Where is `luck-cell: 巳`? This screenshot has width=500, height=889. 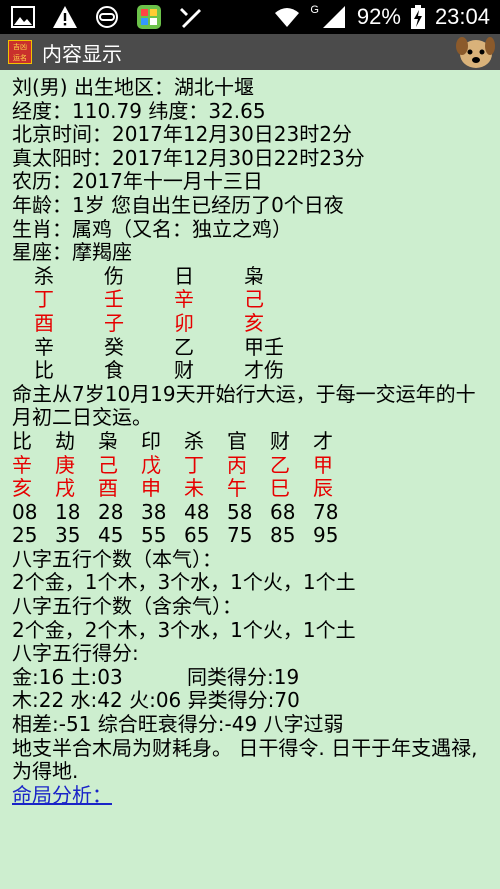
luck-cell: 巳 is located at coordinates (280, 488).